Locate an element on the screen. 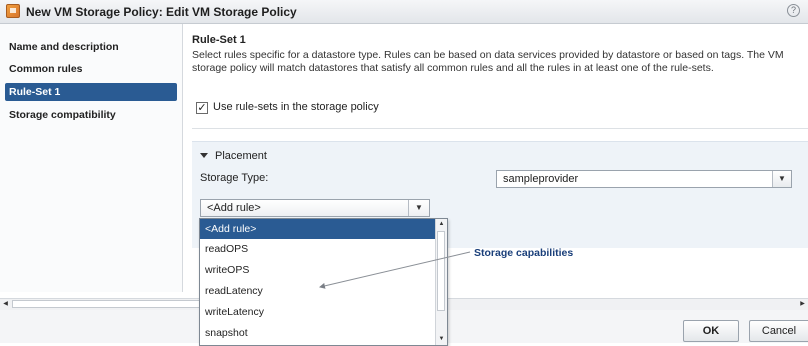 This screenshot has width=808, height=346. placement-title: Placement is located at coordinates (241, 156).